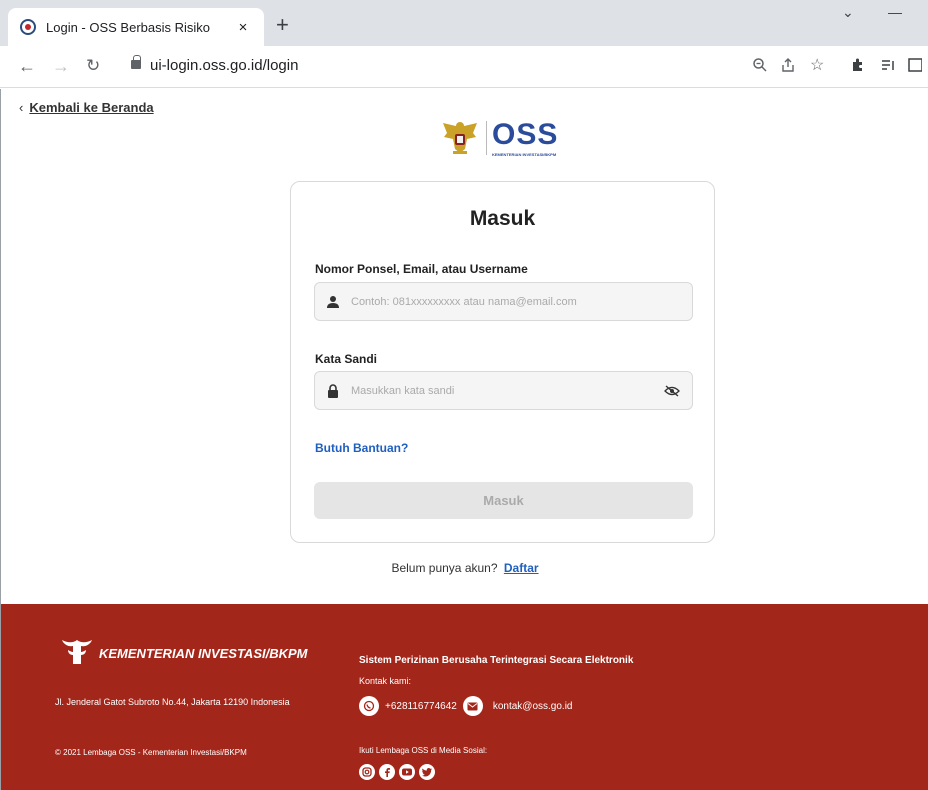  Describe the element at coordinates (507, 390) in the screenshot. I see `password-input` at that location.